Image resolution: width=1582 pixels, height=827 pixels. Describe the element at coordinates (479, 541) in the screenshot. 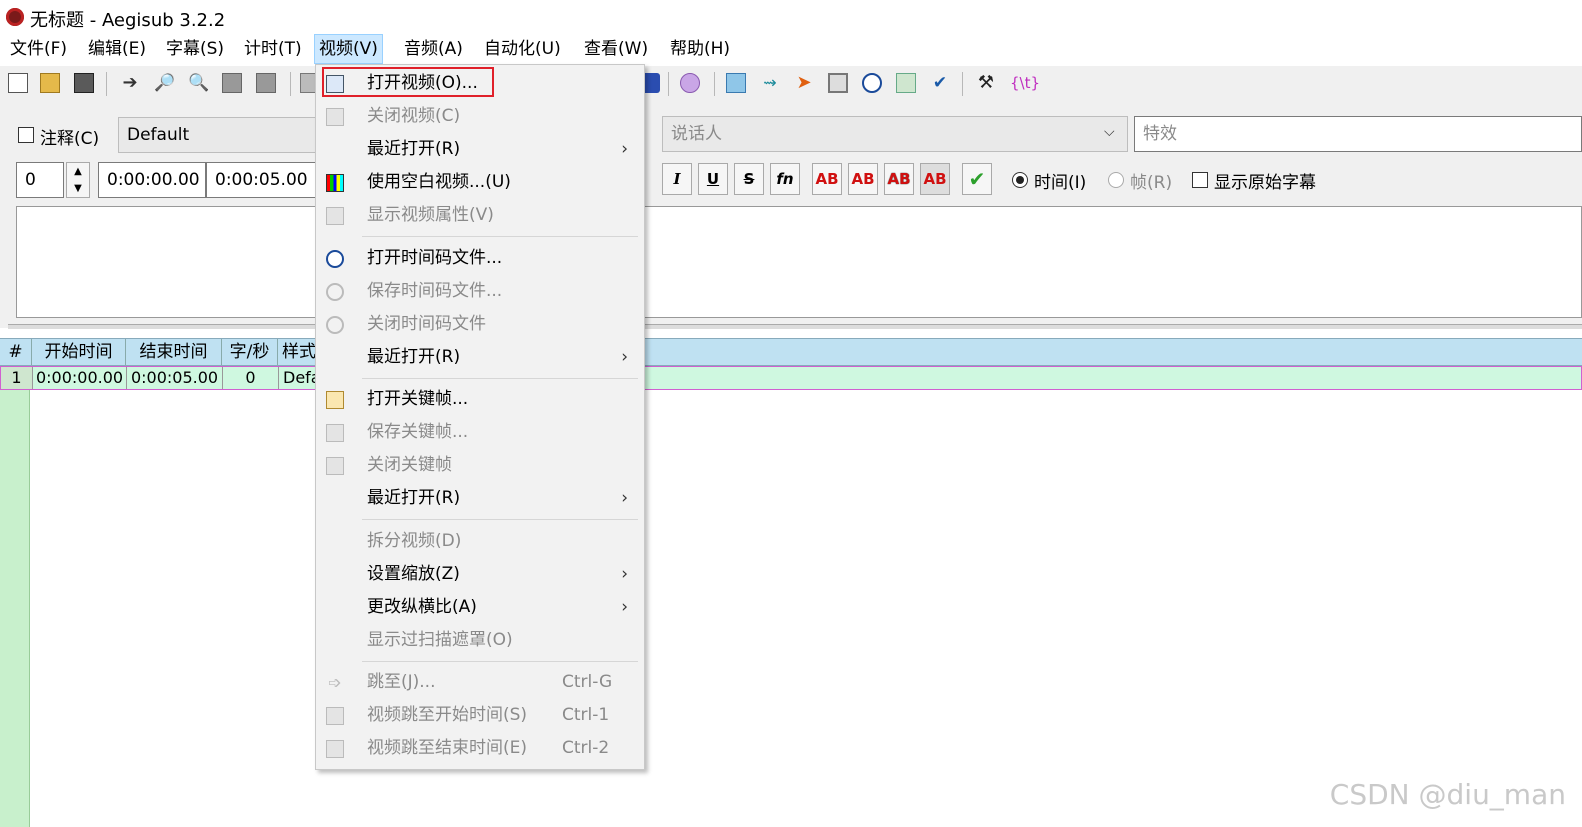

I see `menu-detach-video: 拆分视频(D)` at that location.